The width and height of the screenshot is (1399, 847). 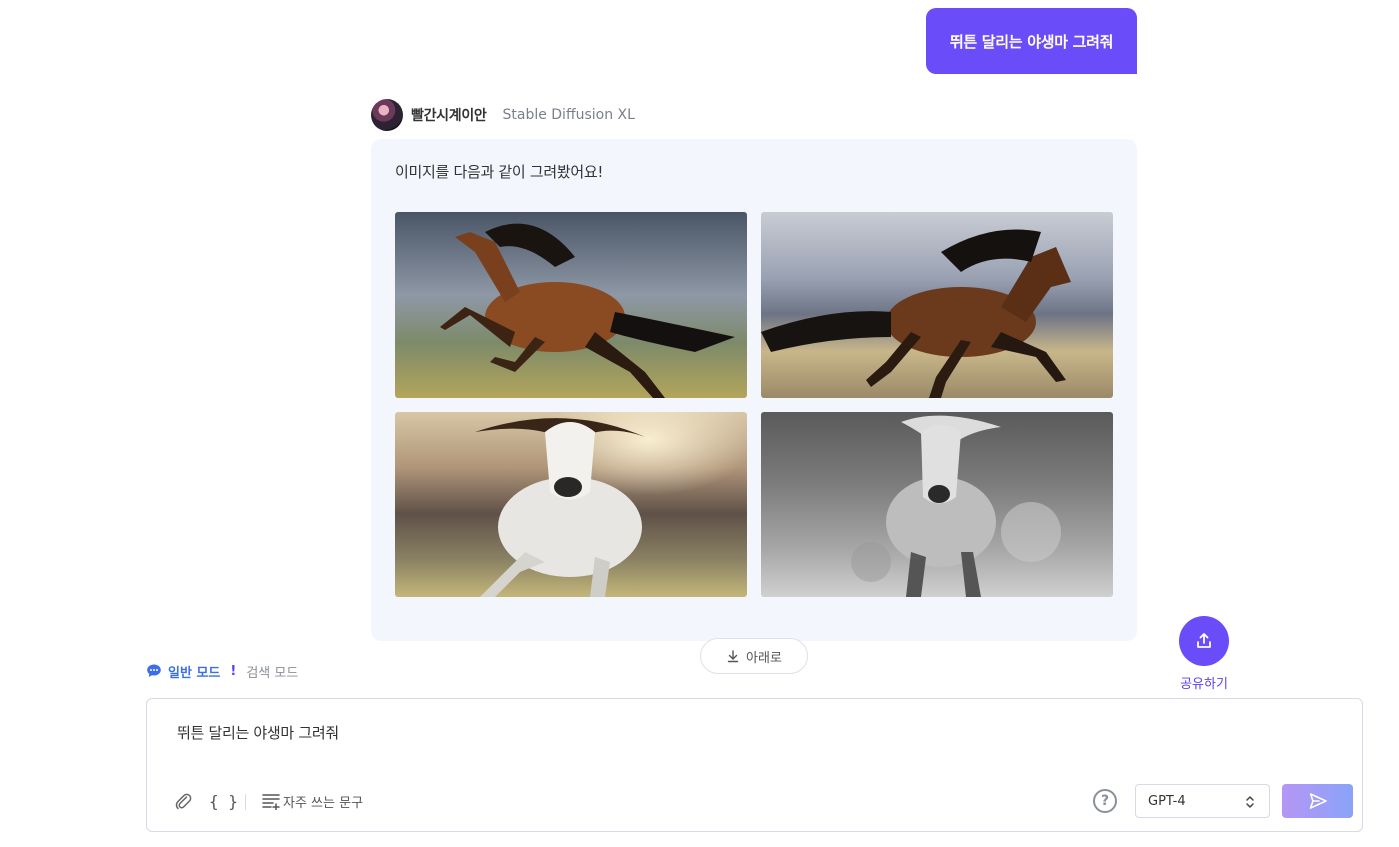 What do you see at coordinates (1202, 801) in the screenshot?
I see `model-select: GPT-4` at bounding box center [1202, 801].